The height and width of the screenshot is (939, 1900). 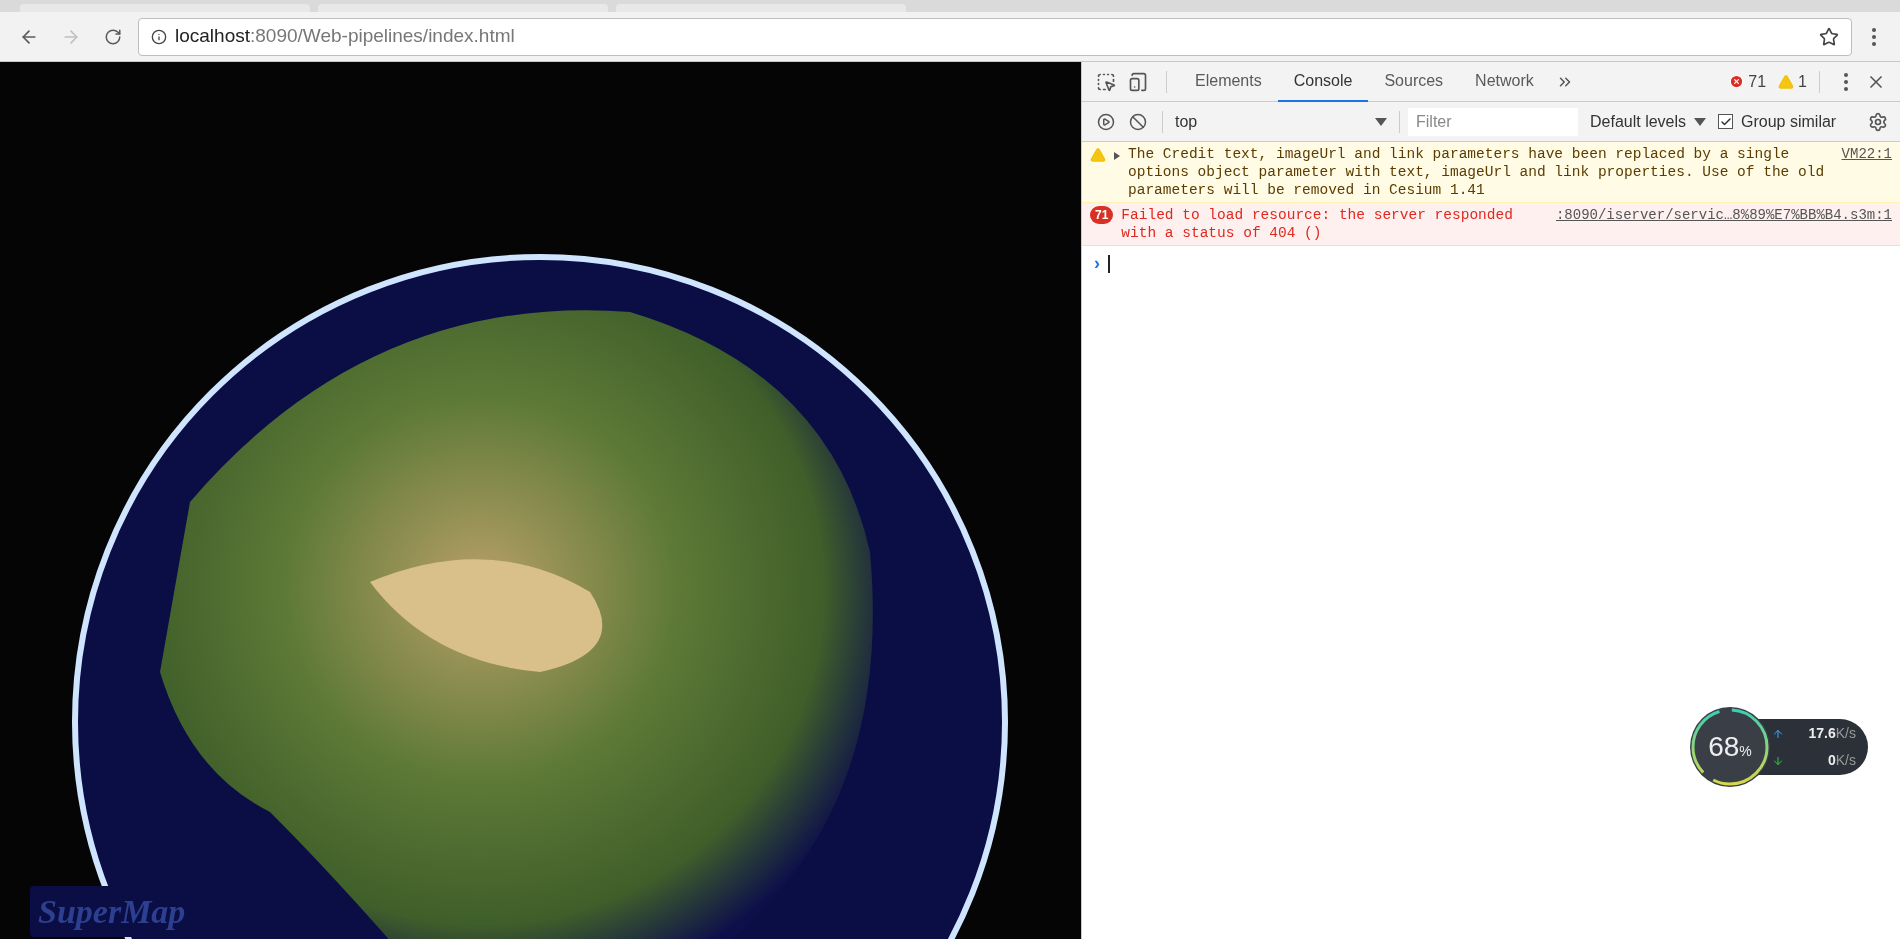 I want to click on settings-icon, so click(x=1878, y=121).